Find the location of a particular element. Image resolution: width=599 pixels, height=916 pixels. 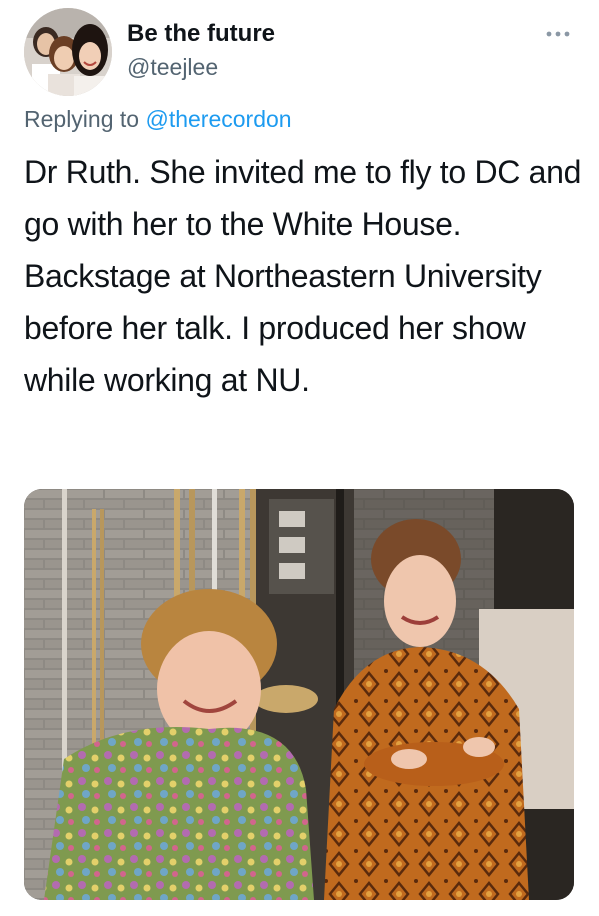

replying-to-label: Replying to is located at coordinates (82, 119).